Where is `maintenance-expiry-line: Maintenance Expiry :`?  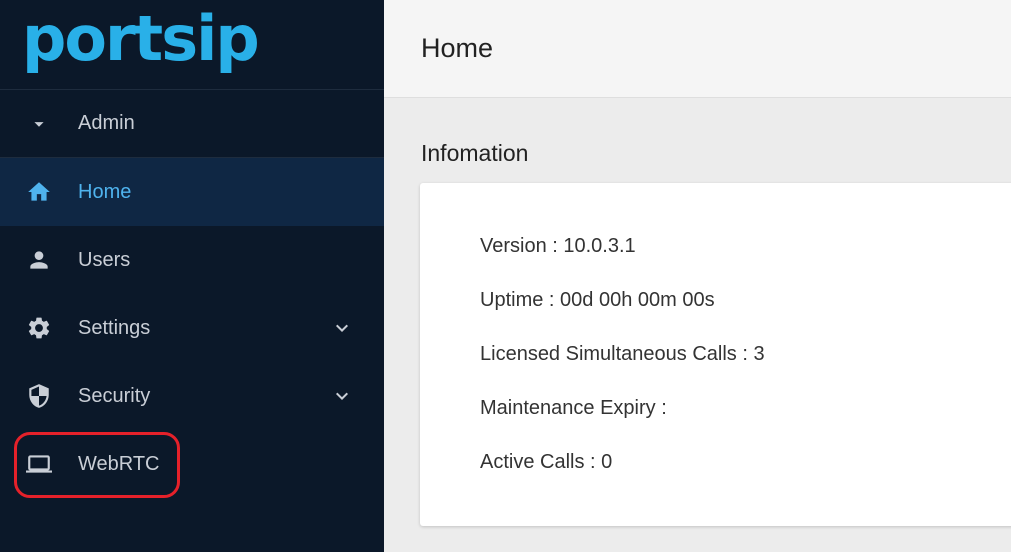 maintenance-expiry-line: Maintenance Expiry : is located at coordinates (573, 408).